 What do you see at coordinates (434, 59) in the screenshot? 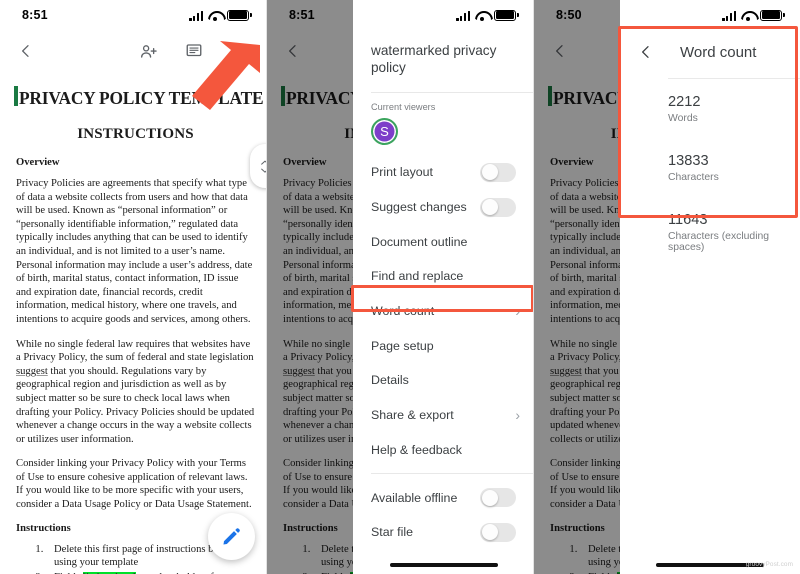
I see `menu-document-title: watermarked privacy policy` at bounding box center [434, 59].